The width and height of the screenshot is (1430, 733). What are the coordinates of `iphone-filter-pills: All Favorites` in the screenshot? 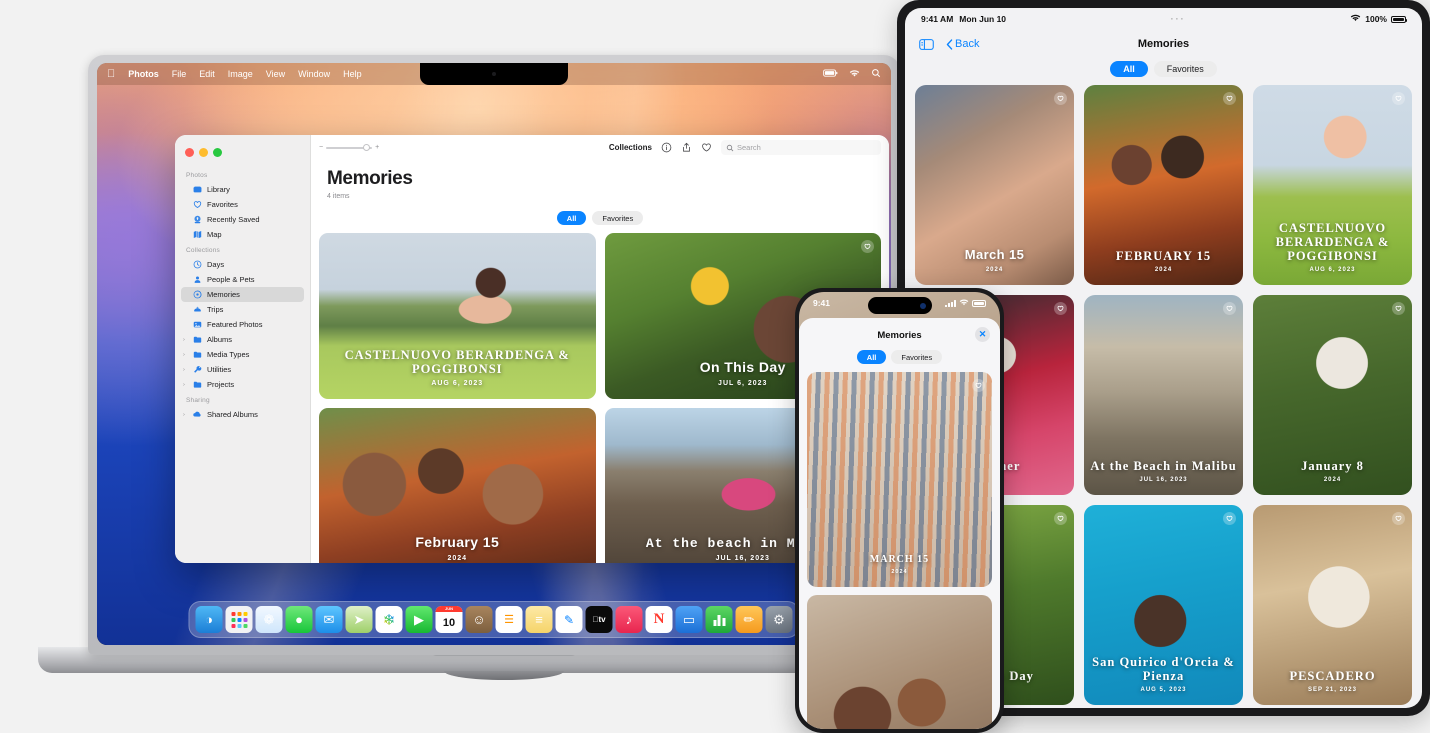 It's located at (899, 358).